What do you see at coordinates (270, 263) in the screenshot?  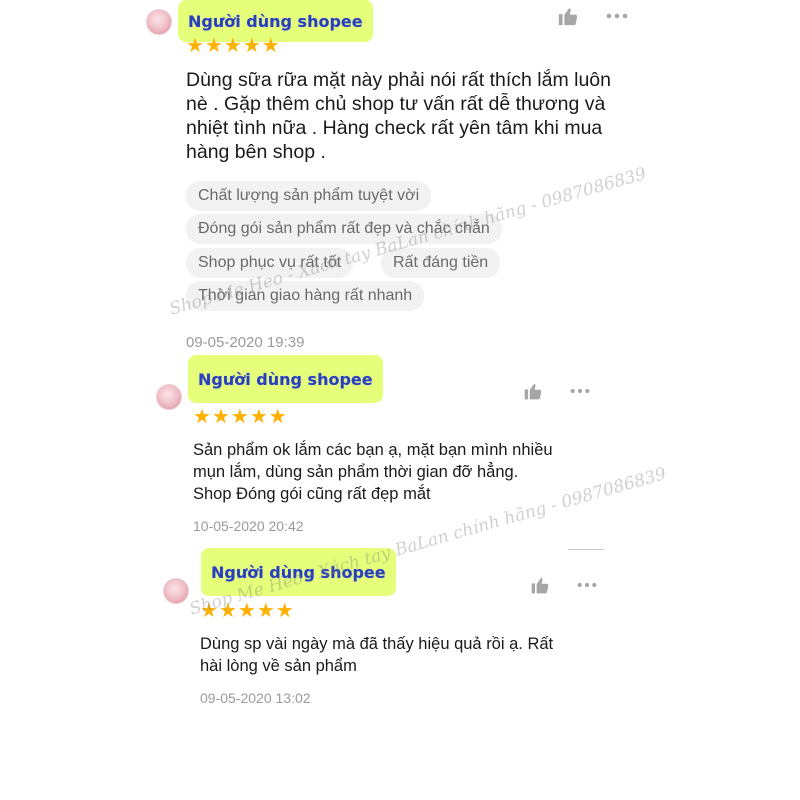 I see `review-tag: Shop phục vụ rất tốt` at bounding box center [270, 263].